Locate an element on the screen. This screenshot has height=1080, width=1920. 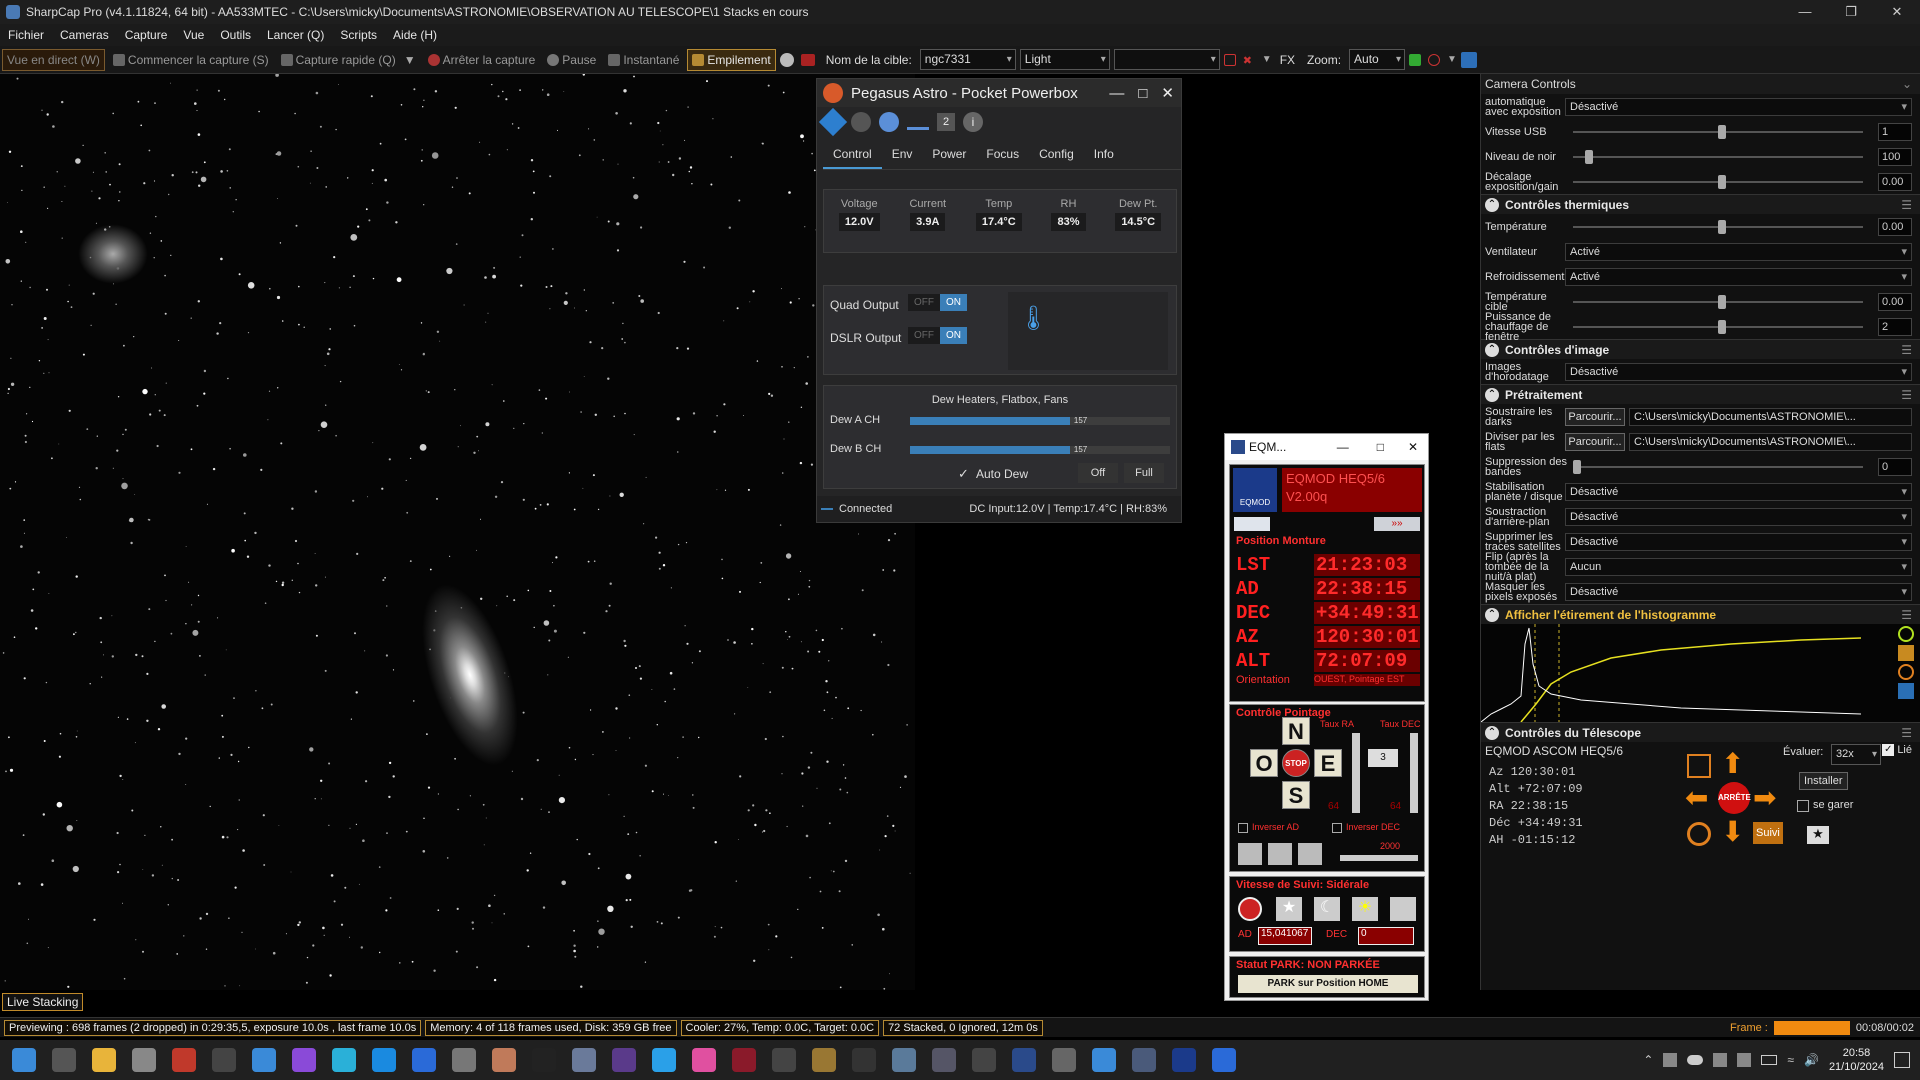
exposure-offset-value: 0.00 is located at coordinates (1895, 181).